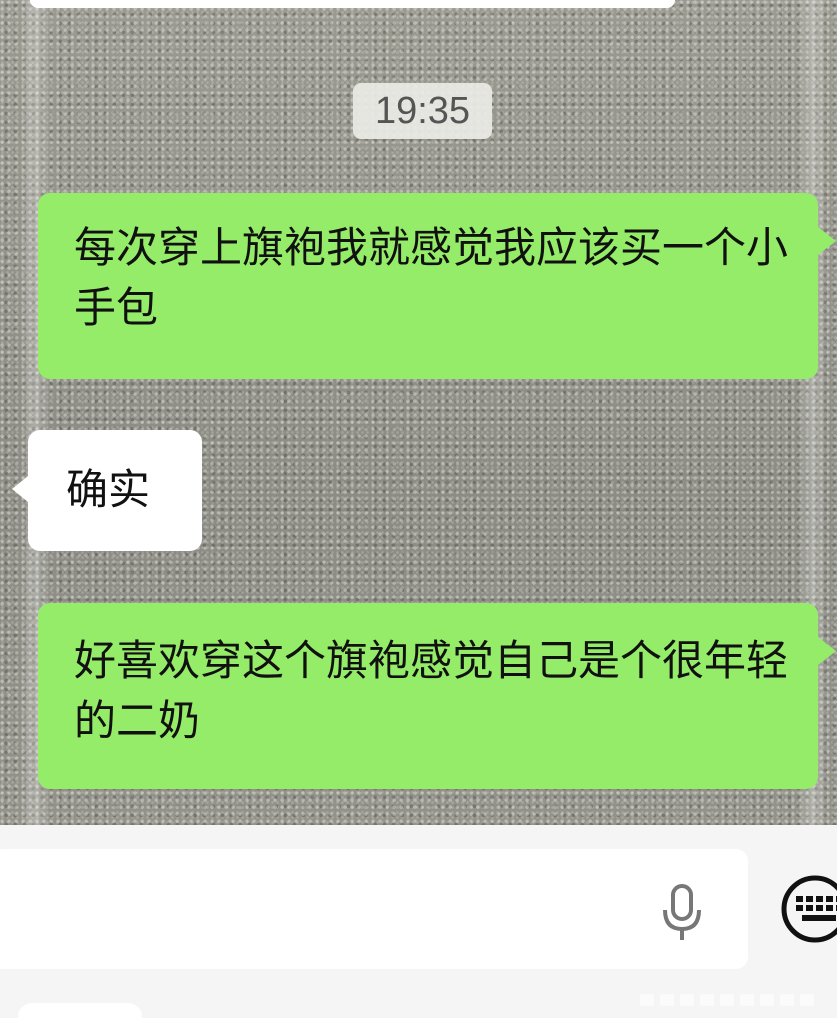 This screenshot has height=1018, width=837. What do you see at coordinates (808, 909) in the screenshot?
I see `keyboard-icon` at bounding box center [808, 909].